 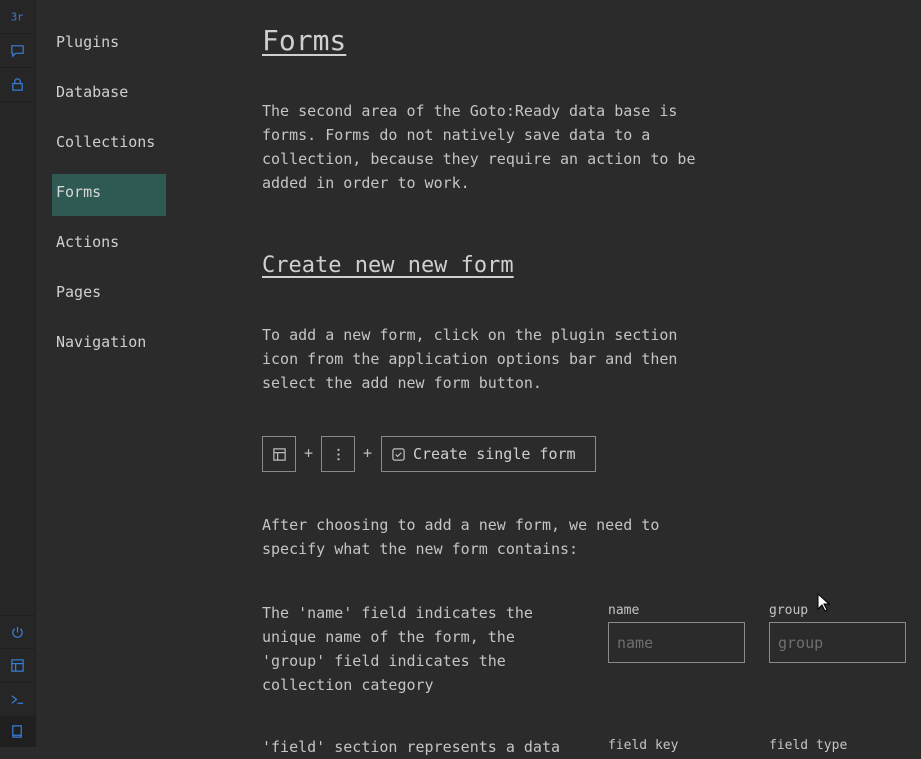 I want to click on group-field-label: group, so click(x=789, y=610).